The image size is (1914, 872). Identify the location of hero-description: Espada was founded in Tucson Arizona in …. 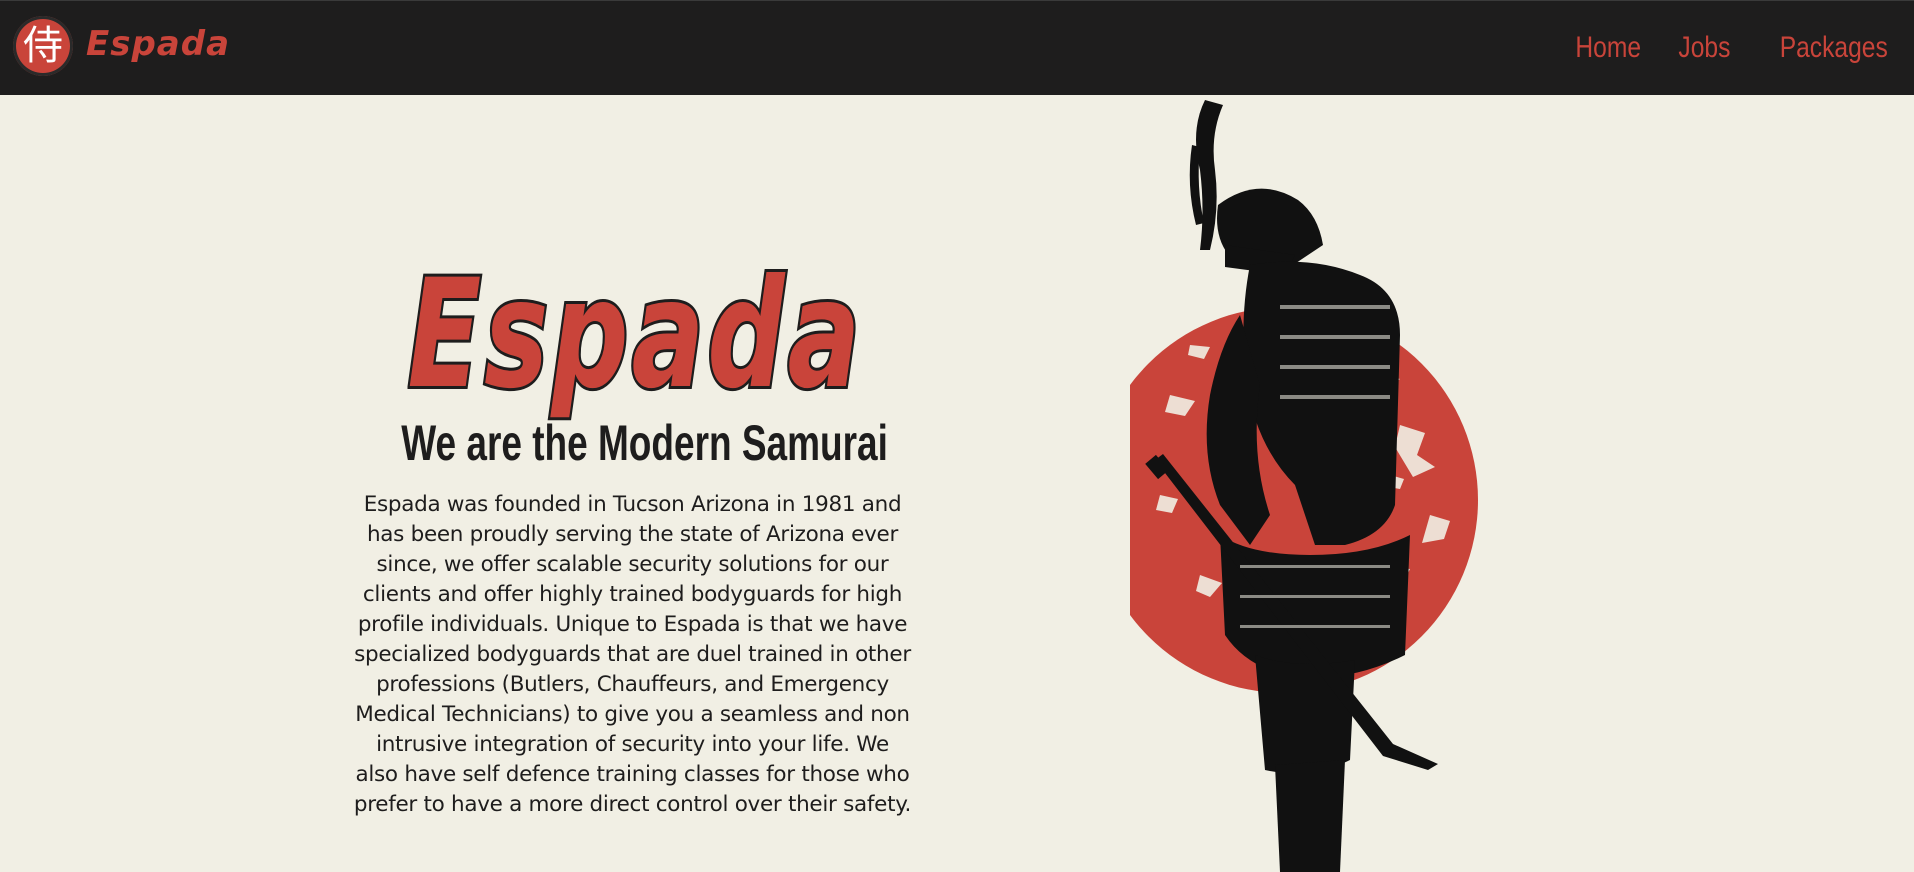
(632, 654).